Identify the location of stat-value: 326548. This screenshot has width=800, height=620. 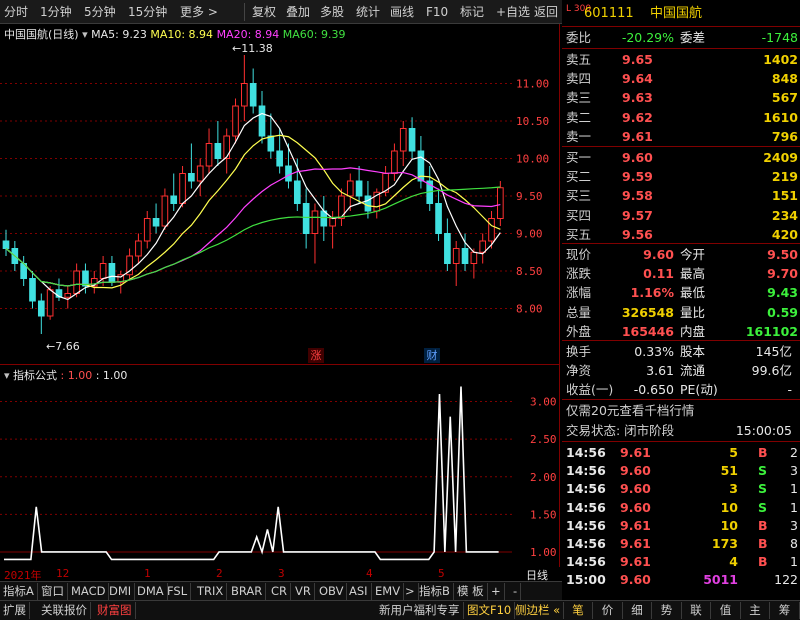
(647, 312).